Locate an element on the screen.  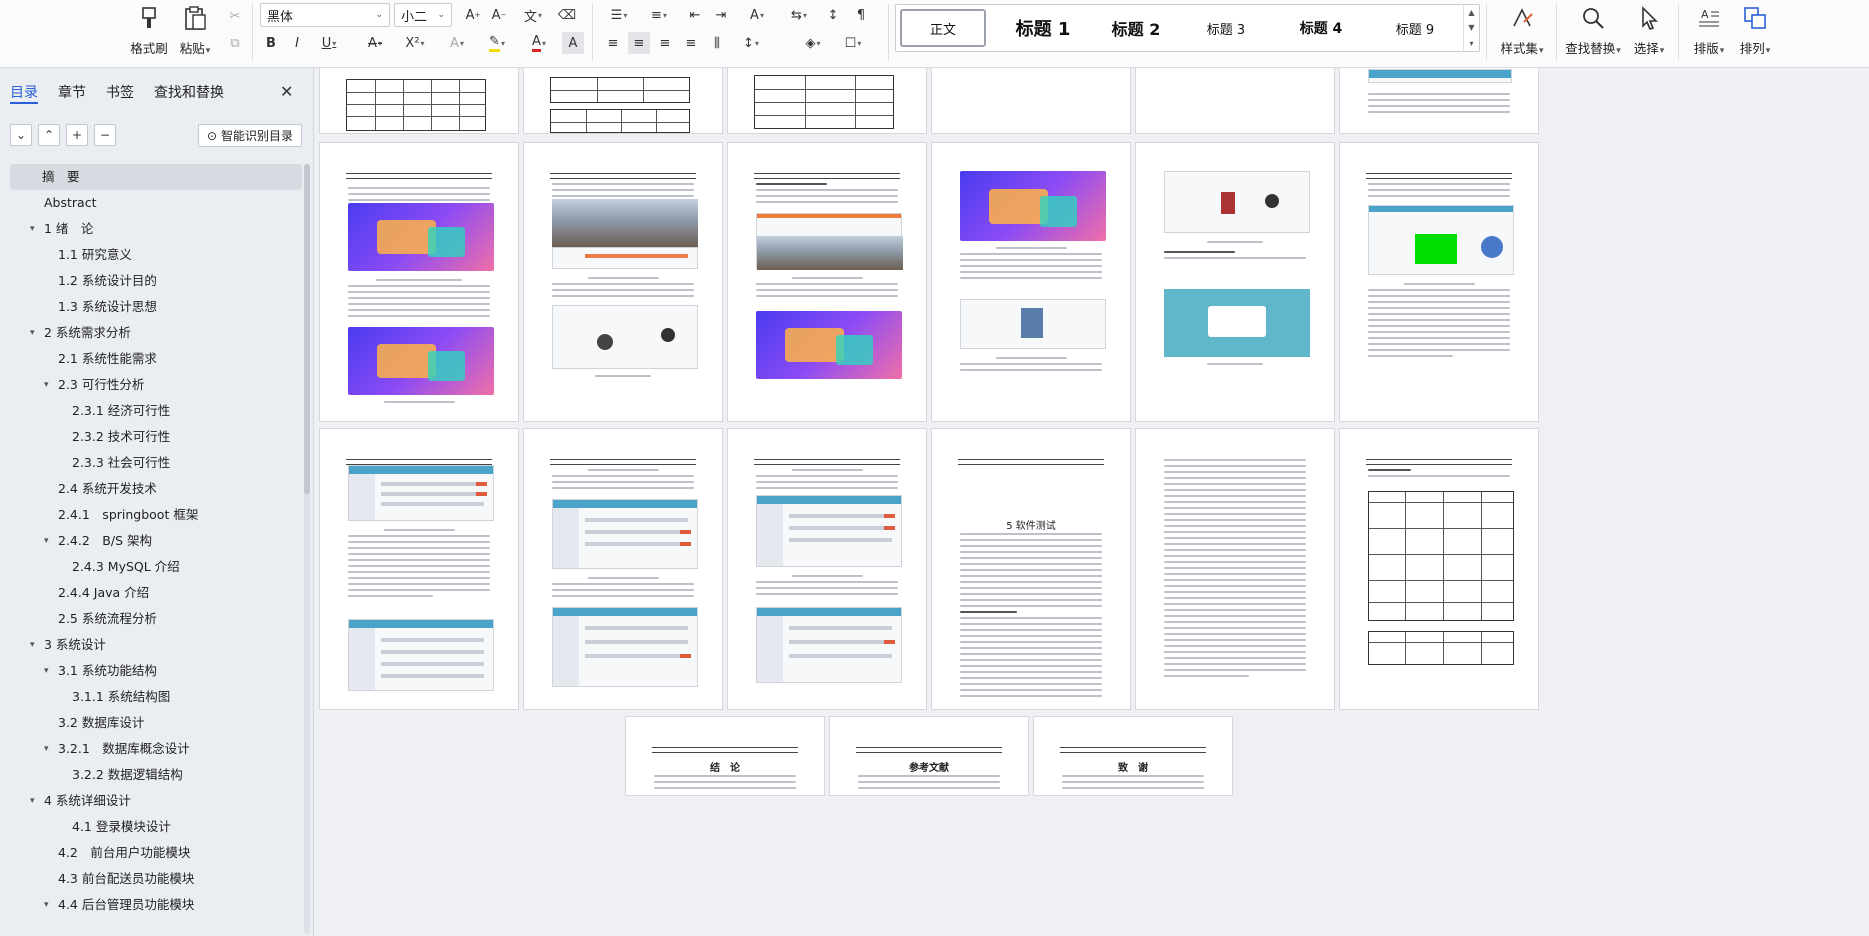
toc-item: ▾ 4 系统详细设计 is located at coordinates (156, 801).